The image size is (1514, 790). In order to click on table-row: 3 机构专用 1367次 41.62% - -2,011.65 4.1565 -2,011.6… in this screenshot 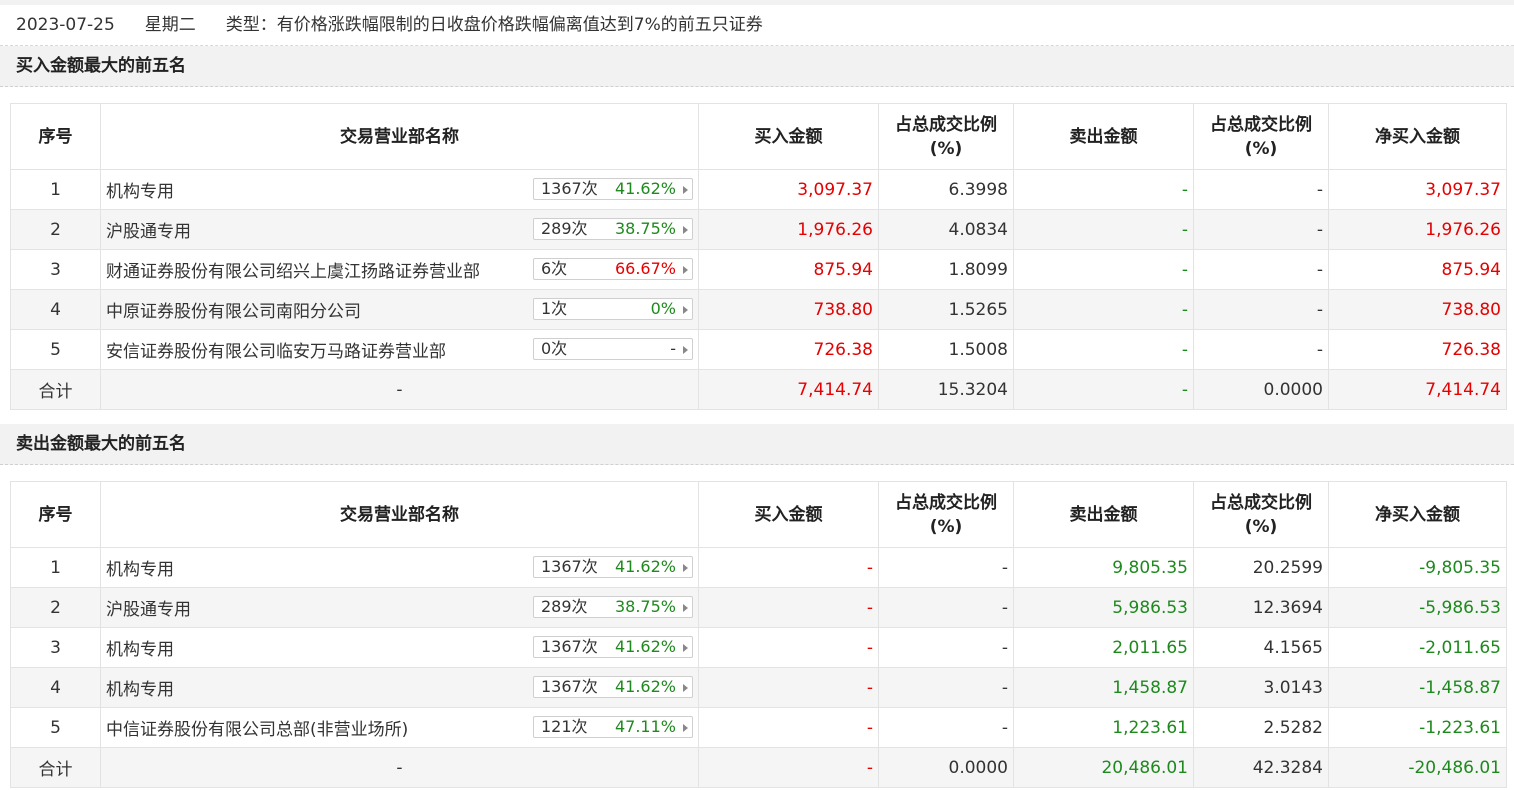, I will do `click(758, 647)`.